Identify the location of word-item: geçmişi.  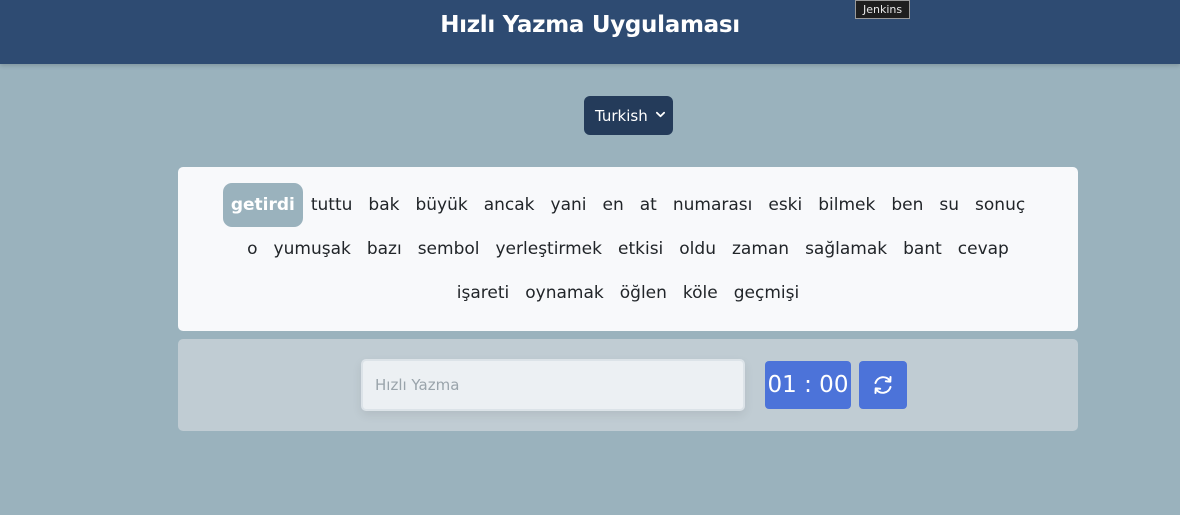
(766, 293).